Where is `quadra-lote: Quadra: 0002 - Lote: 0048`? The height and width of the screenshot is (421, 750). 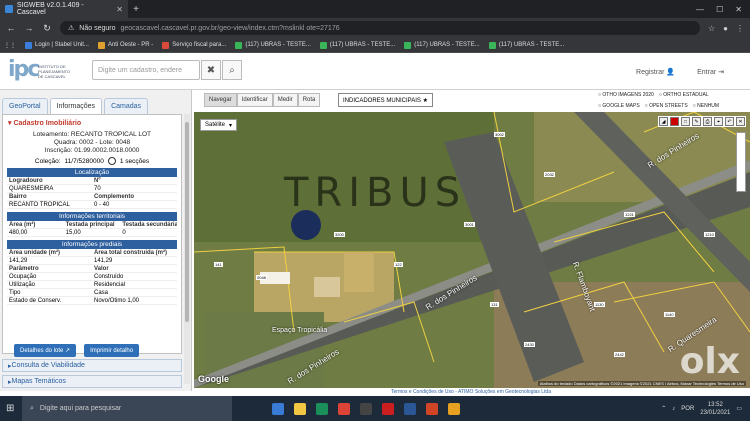 quadra-lote: Quadra: 0002 - Lote: 0048 is located at coordinates (92, 142).